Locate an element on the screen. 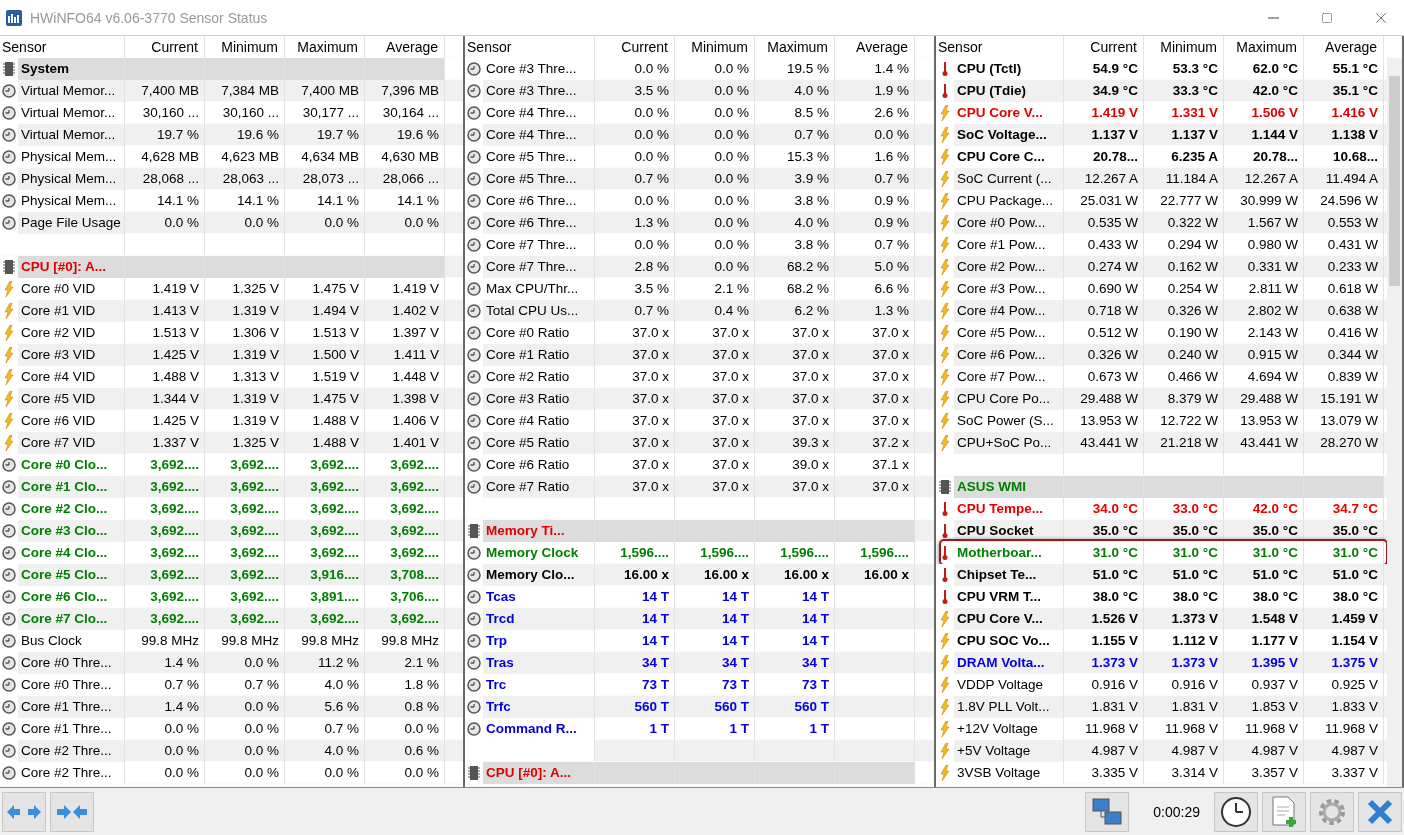 This screenshot has height=835, width=1404. inward-arrows-icon is located at coordinates (72, 811).